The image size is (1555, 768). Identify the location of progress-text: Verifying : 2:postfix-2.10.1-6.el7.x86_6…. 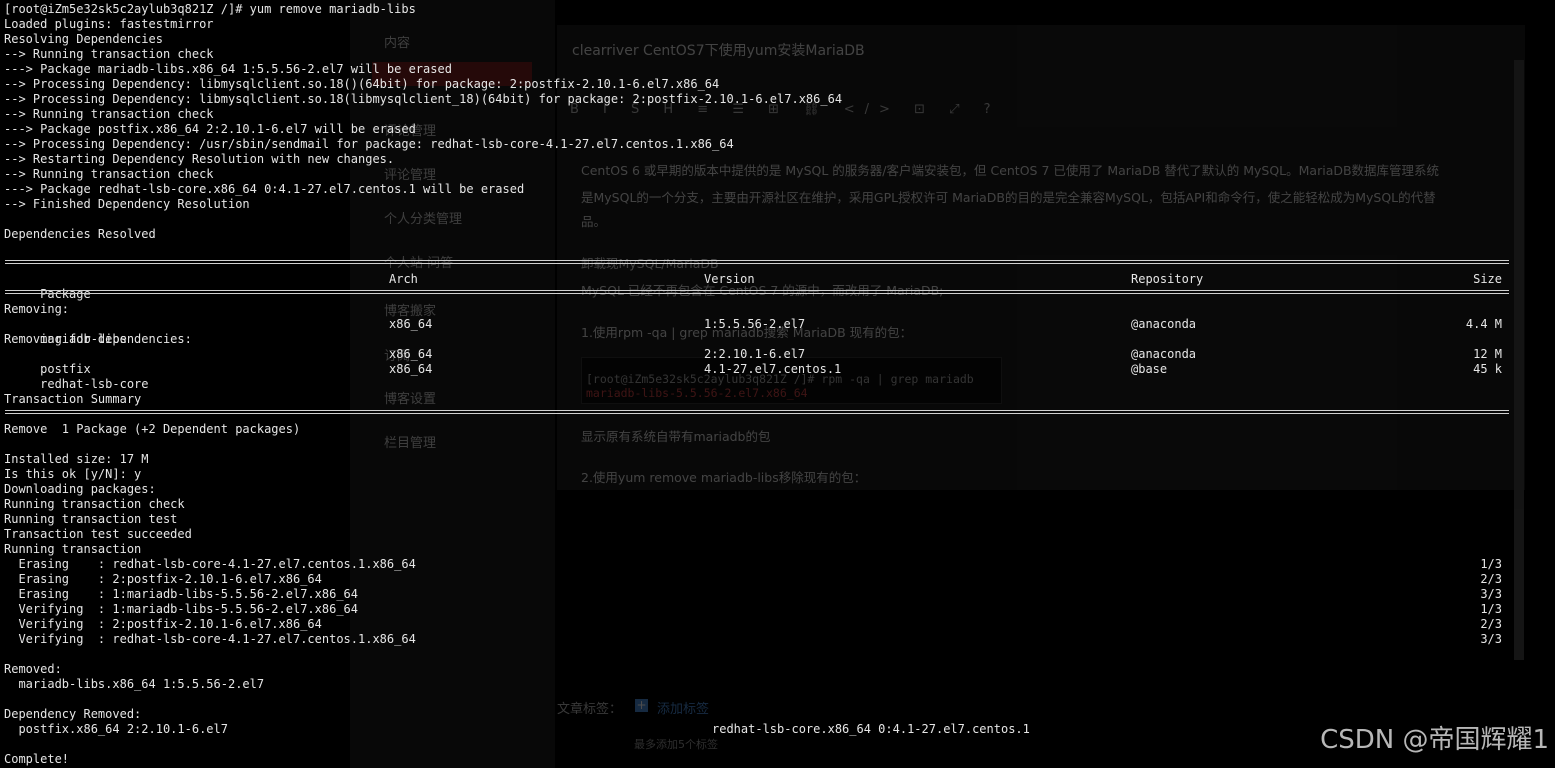
(163, 624).